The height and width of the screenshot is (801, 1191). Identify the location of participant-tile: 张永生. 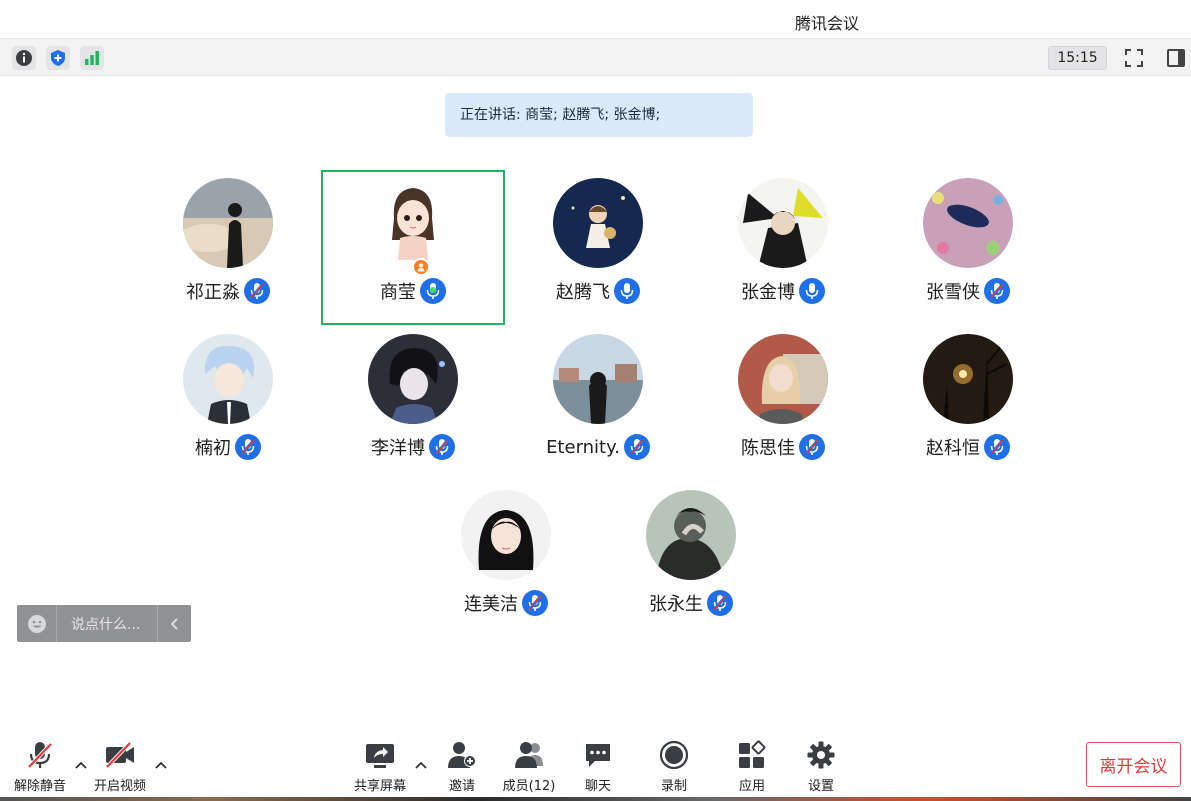
(691, 559).